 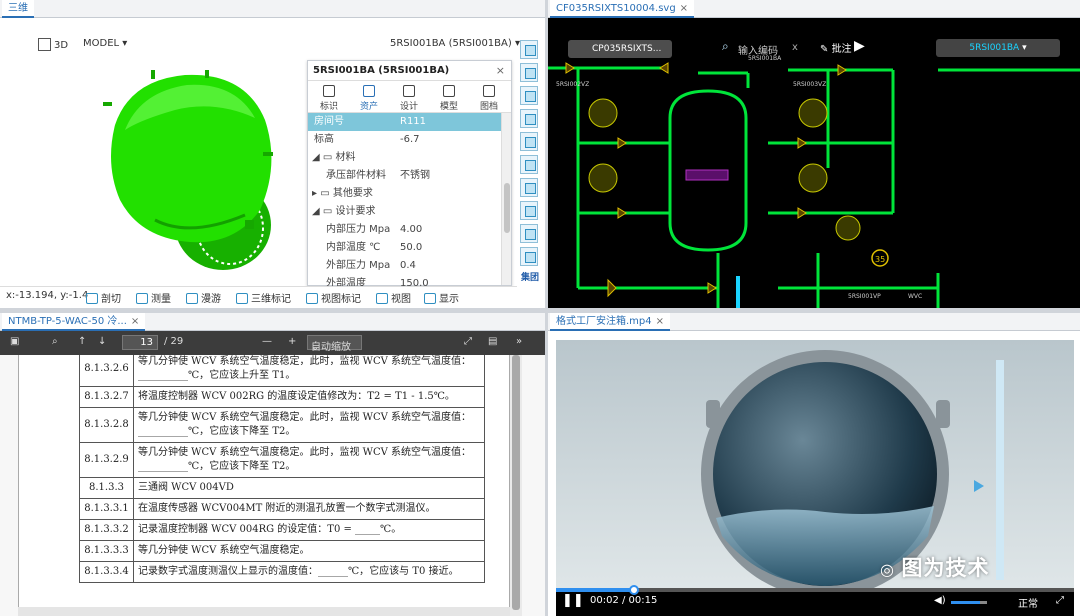 I want to click on volume-icon: ◀), so click(x=940, y=600).